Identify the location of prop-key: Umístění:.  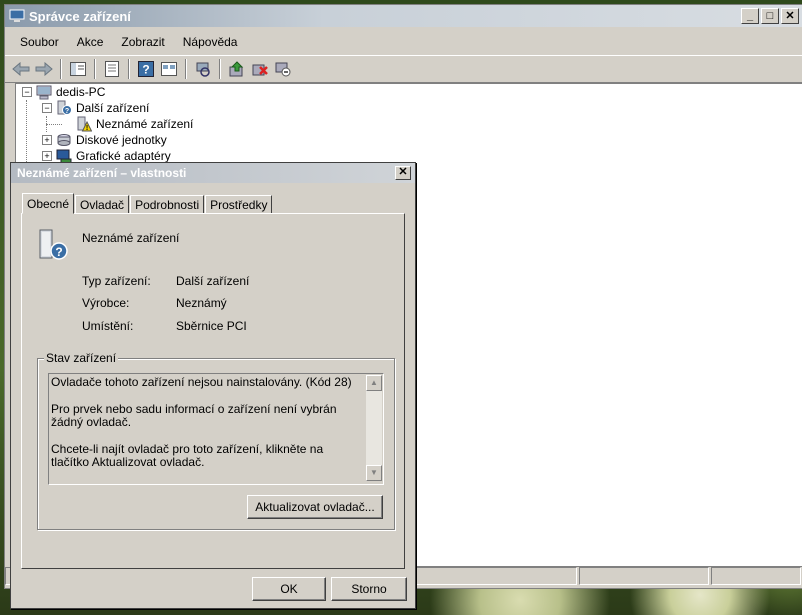
(108, 326).